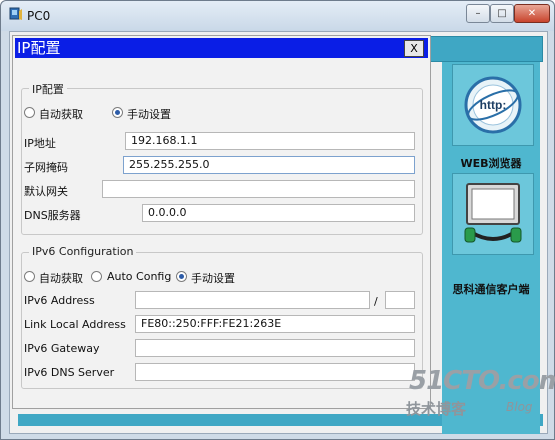 This screenshot has height=440, width=555. I want to click on ipv6-dns-field, so click(275, 372).